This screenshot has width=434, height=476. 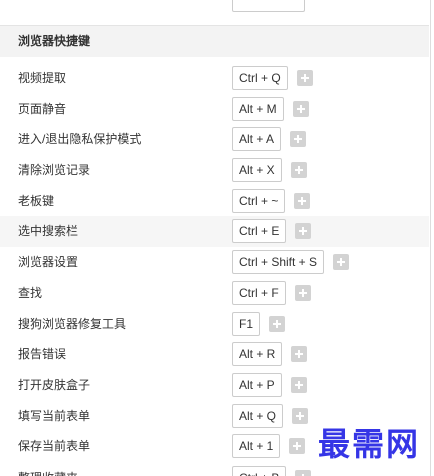 What do you see at coordinates (48, 231) in the screenshot?
I see `shortcut-label: 选中搜索栏` at bounding box center [48, 231].